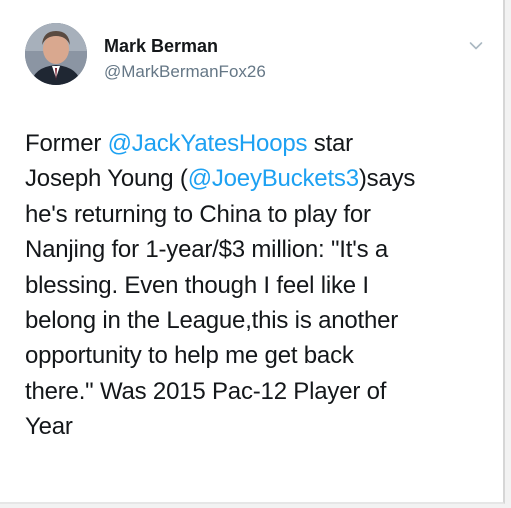 This screenshot has width=511, height=508. Describe the element at coordinates (208, 143) in the screenshot. I see `mention-link-jackyateshoops: @JackYatesHoops` at that location.